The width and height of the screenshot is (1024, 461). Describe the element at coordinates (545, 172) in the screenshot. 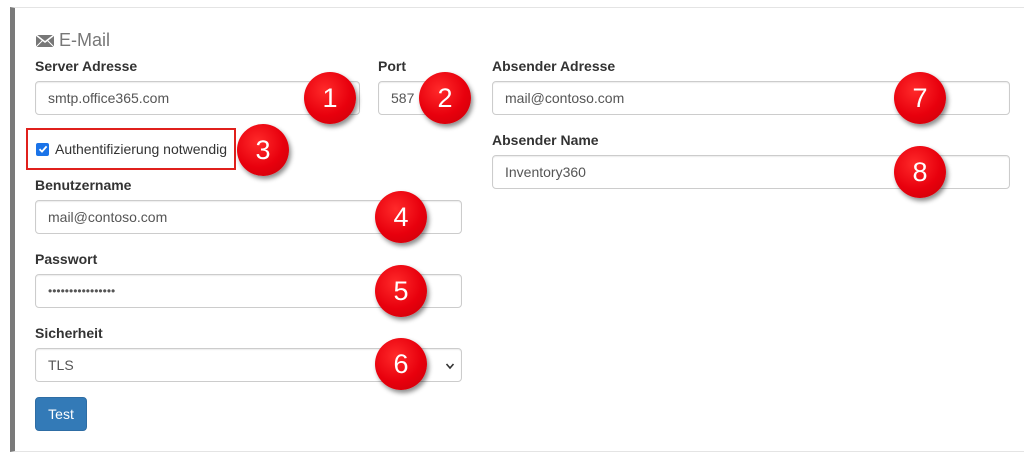

I see `sender-name-value: Inventory360` at that location.